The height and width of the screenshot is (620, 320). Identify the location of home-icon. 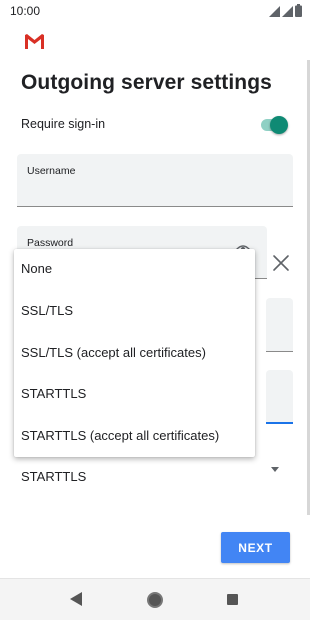
(155, 600).